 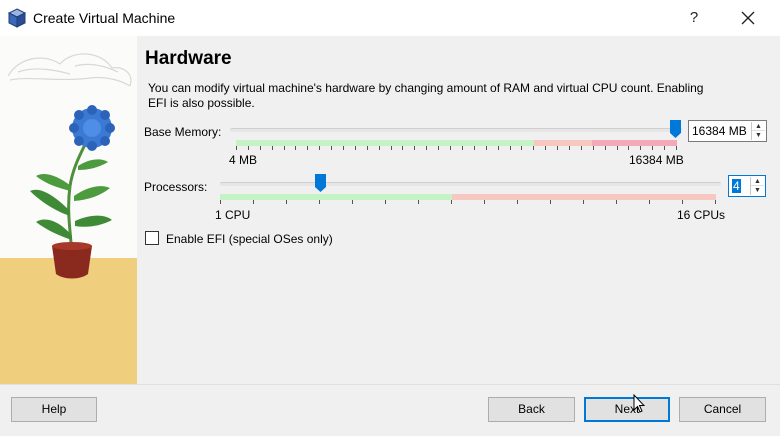 What do you see at coordinates (627, 409) in the screenshot?
I see `next-button: Next` at bounding box center [627, 409].